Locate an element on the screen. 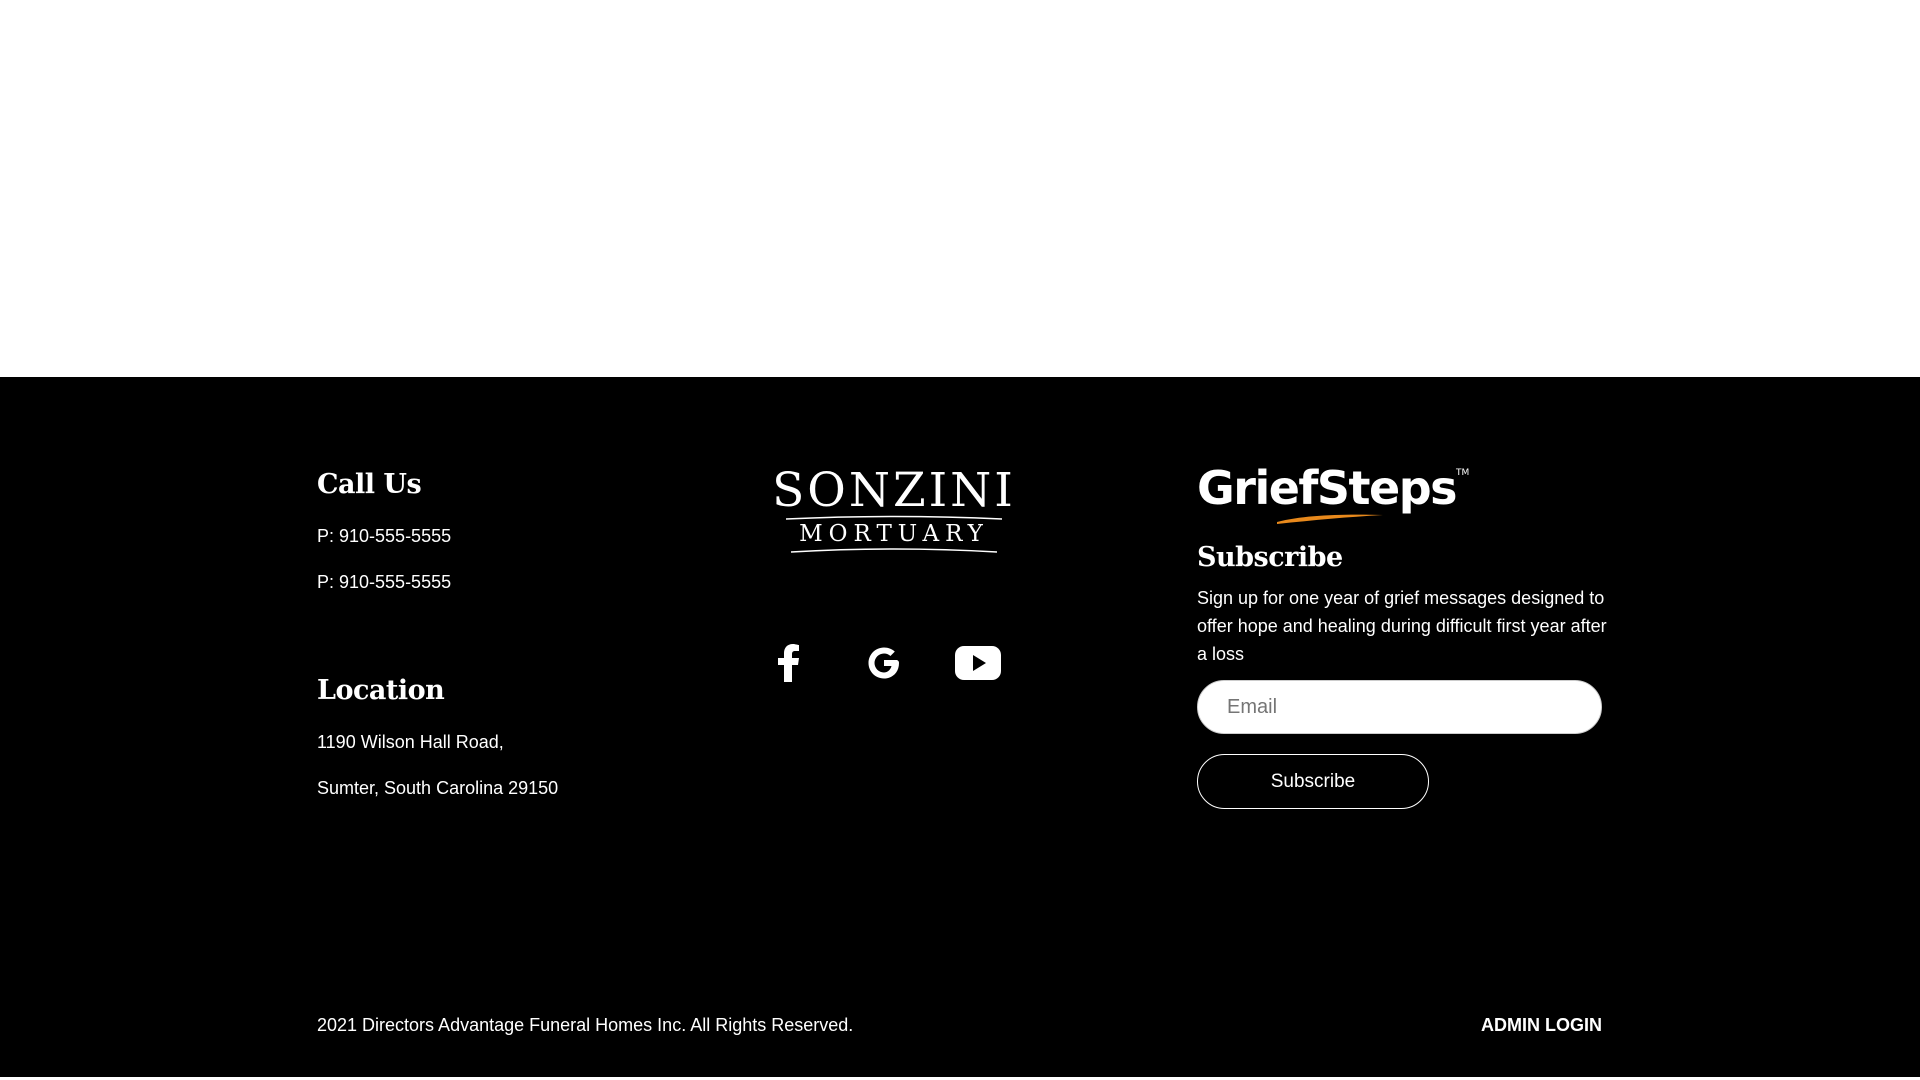  sonzini-logo: SONZINI MORTUARY is located at coordinates (894, 510).